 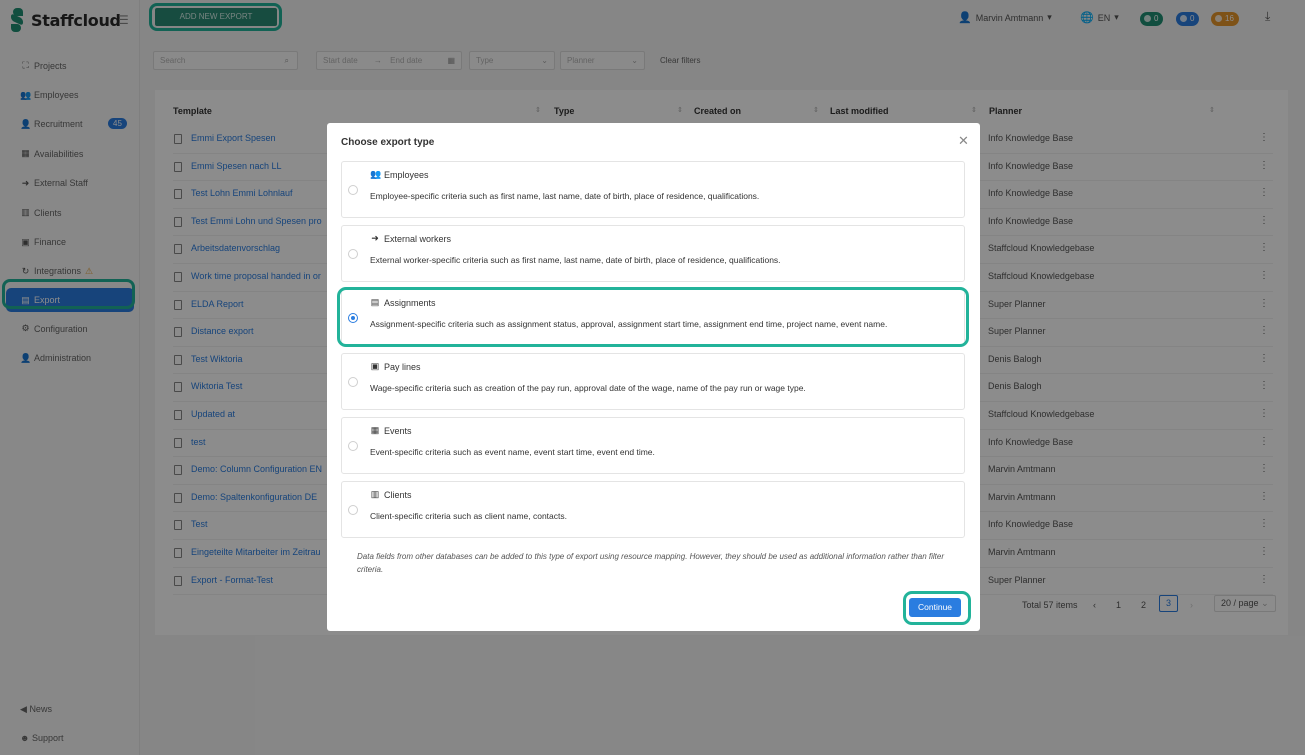 I want to click on money-icon: ▣, so click(x=375, y=366).